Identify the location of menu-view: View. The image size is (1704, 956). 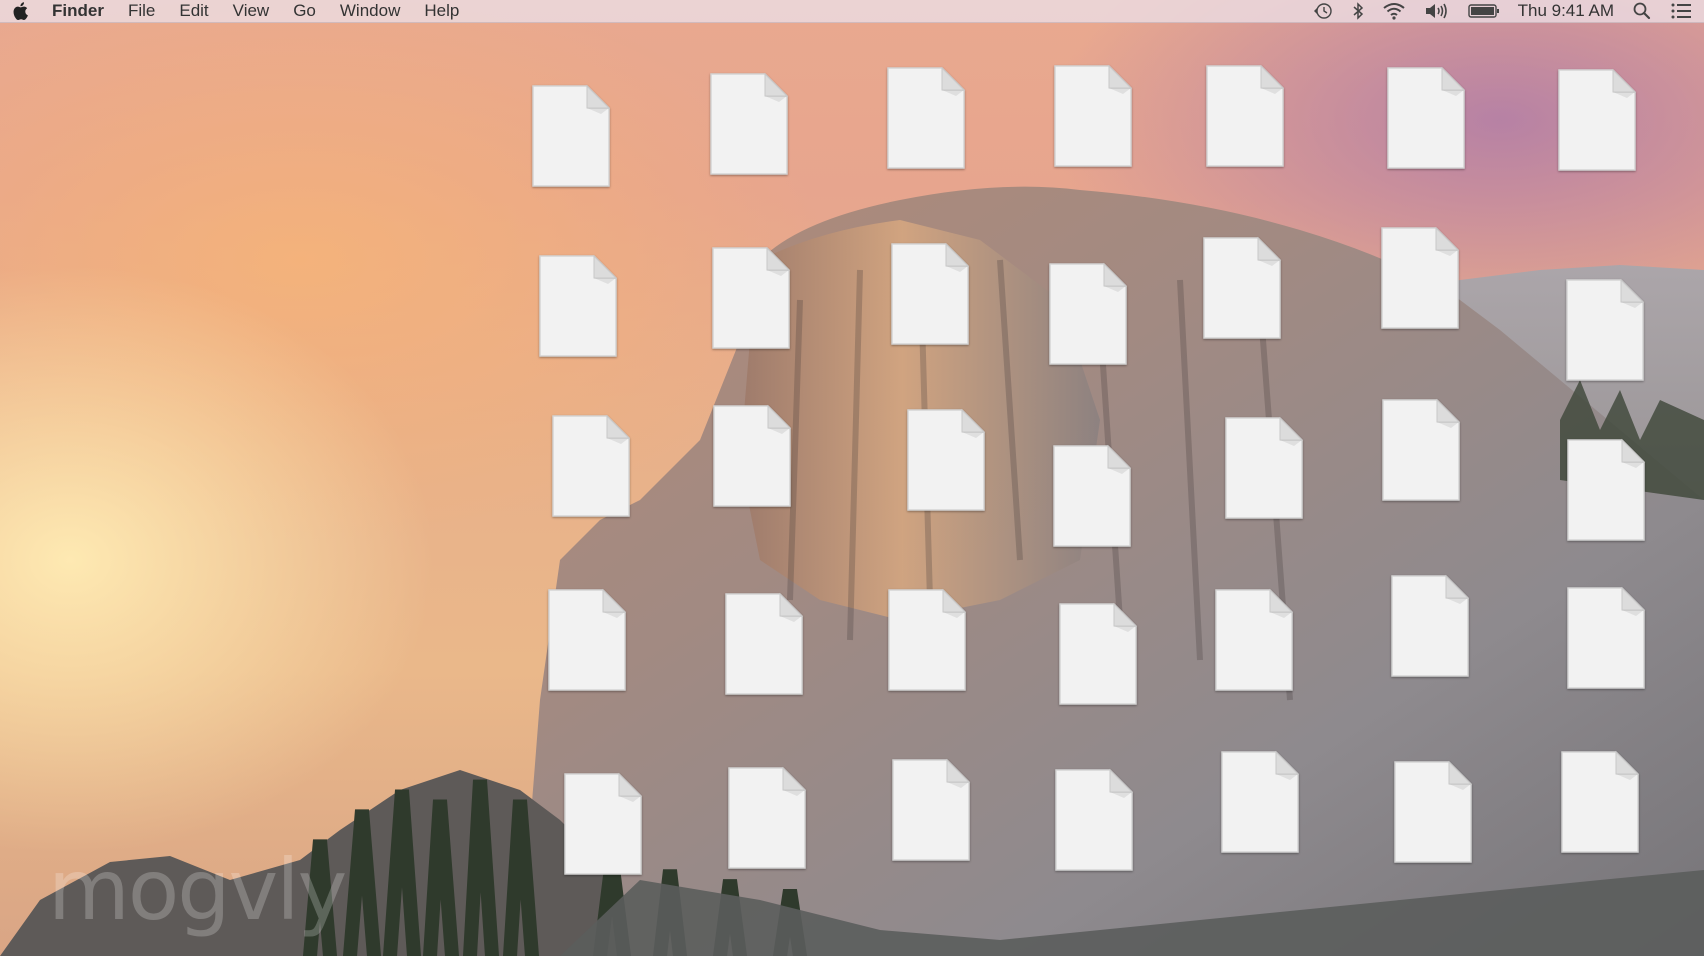
(251, 11).